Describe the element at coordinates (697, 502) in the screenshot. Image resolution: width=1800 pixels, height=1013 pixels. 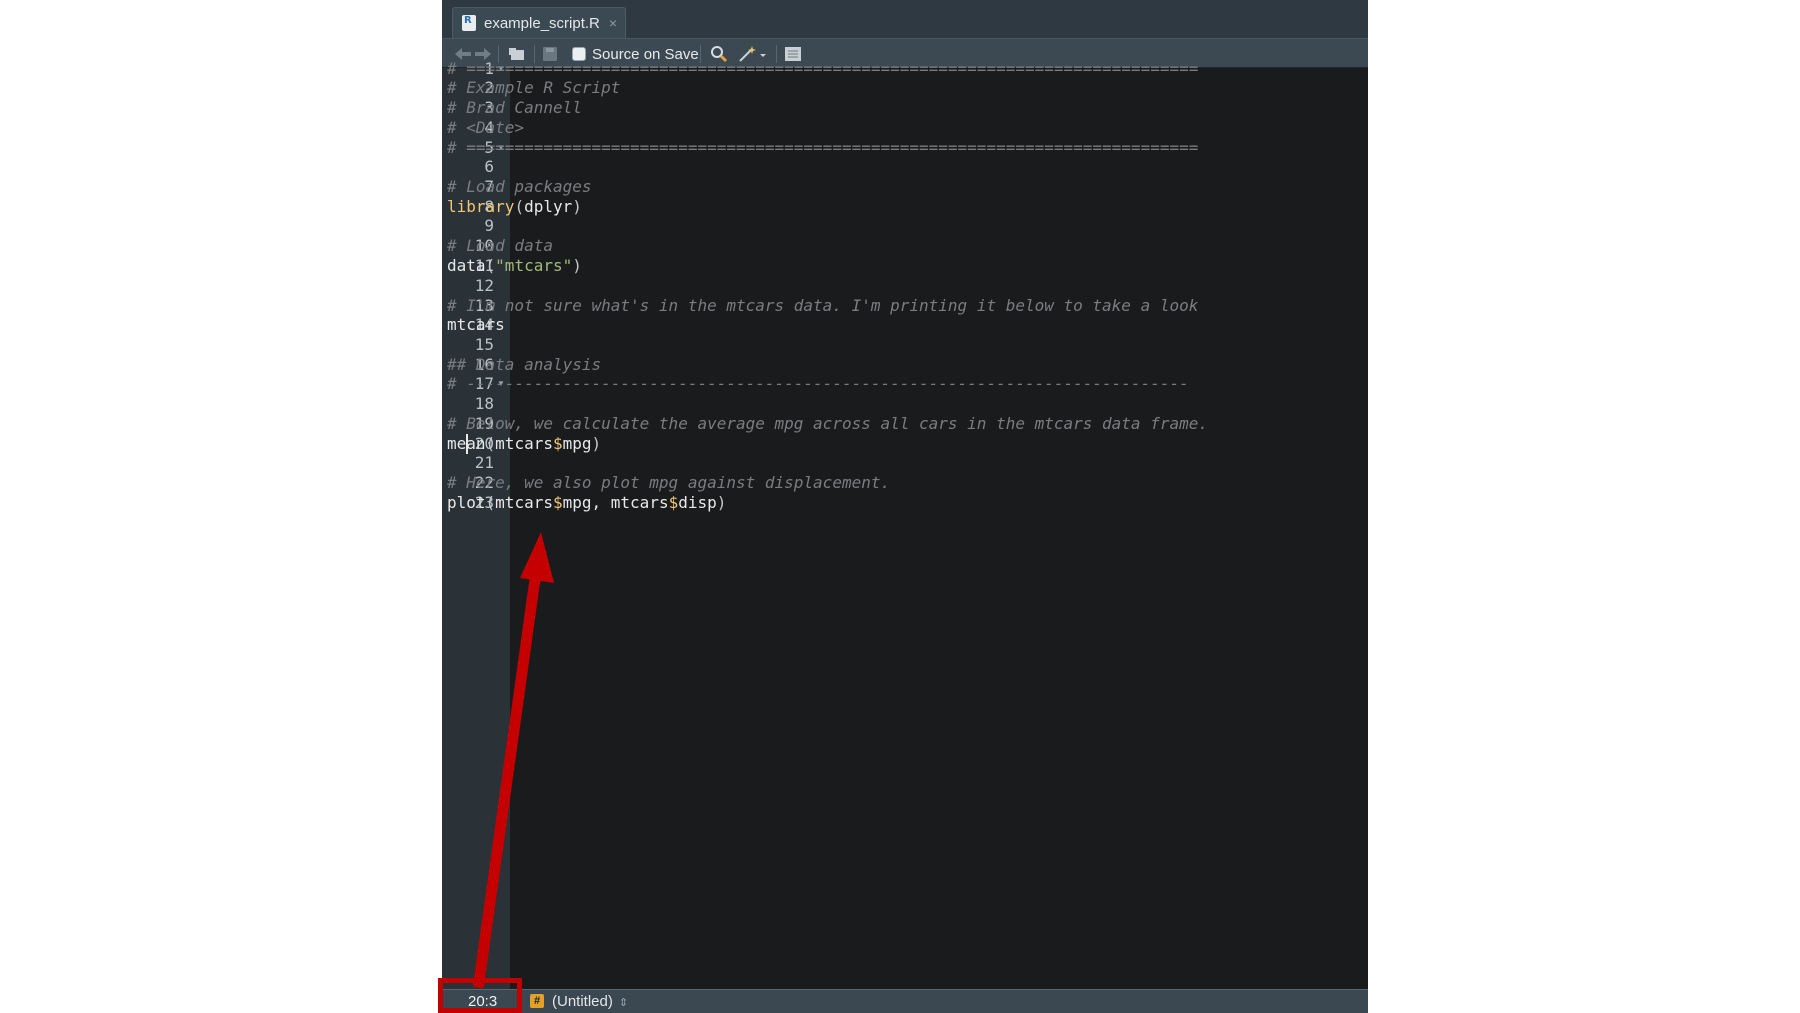
I see `arg-token: disp` at that location.